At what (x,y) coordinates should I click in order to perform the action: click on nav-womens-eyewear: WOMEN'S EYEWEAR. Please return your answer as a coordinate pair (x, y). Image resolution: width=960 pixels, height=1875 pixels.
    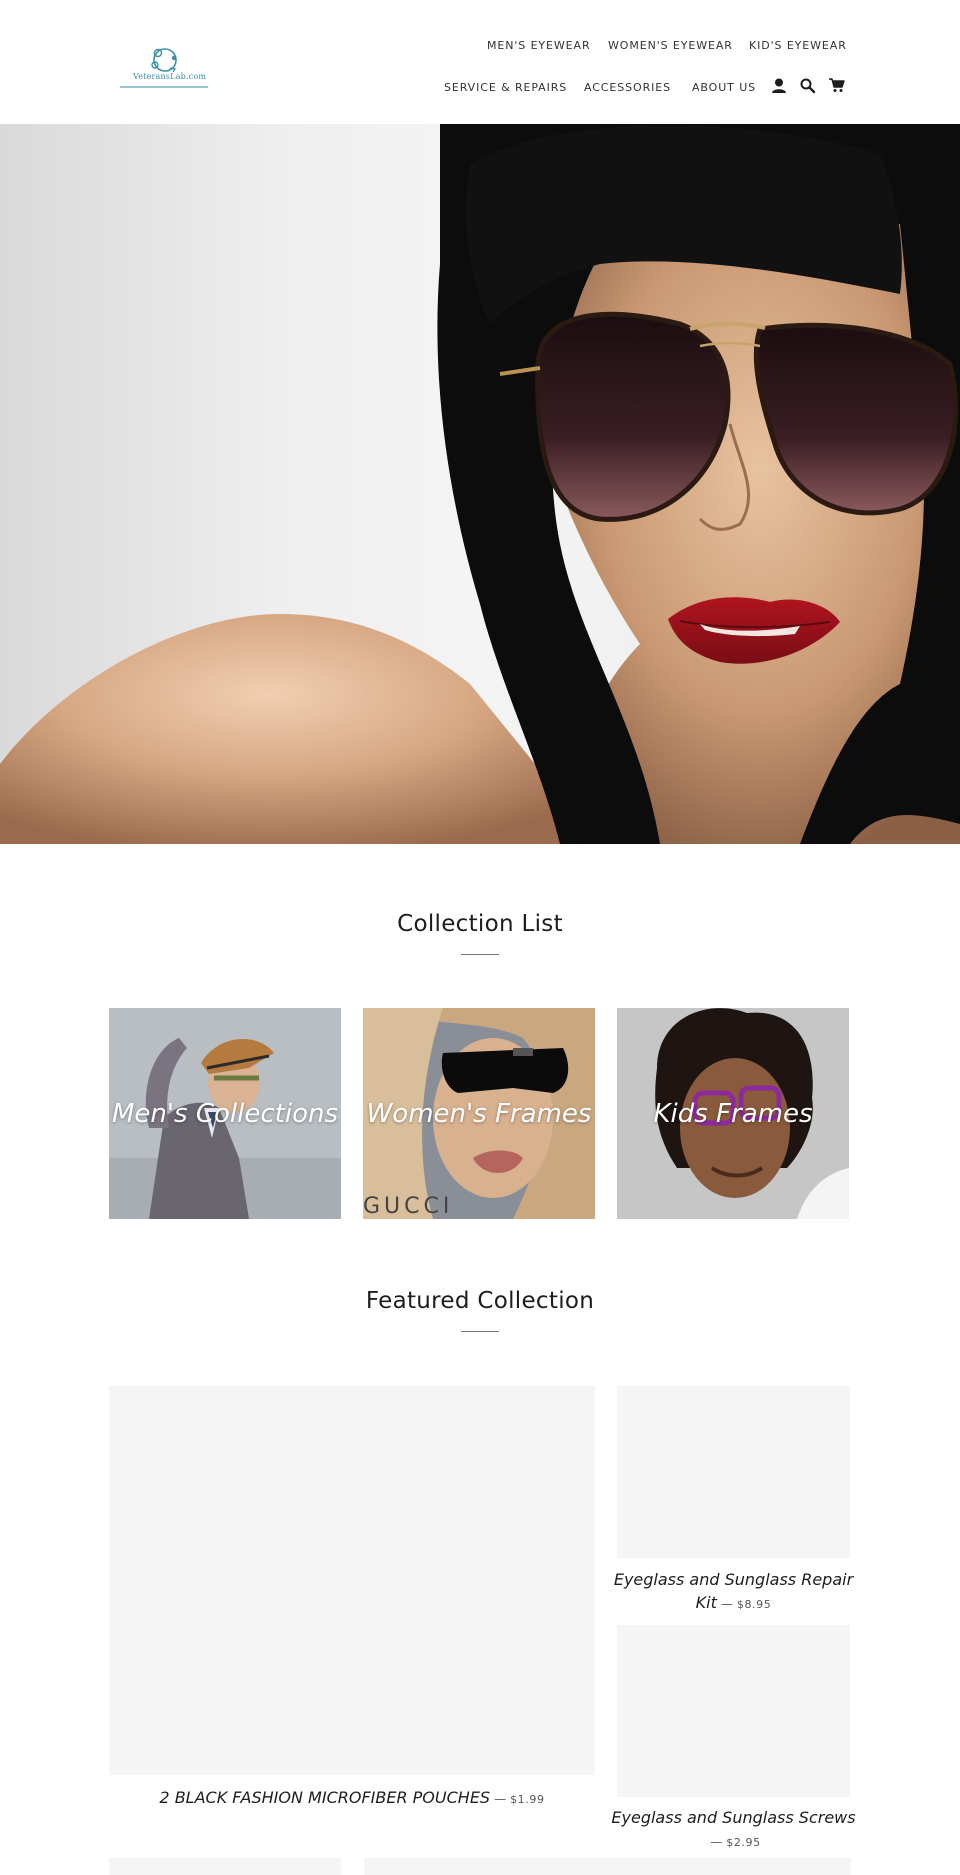
    Looking at the image, I should click on (670, 45).